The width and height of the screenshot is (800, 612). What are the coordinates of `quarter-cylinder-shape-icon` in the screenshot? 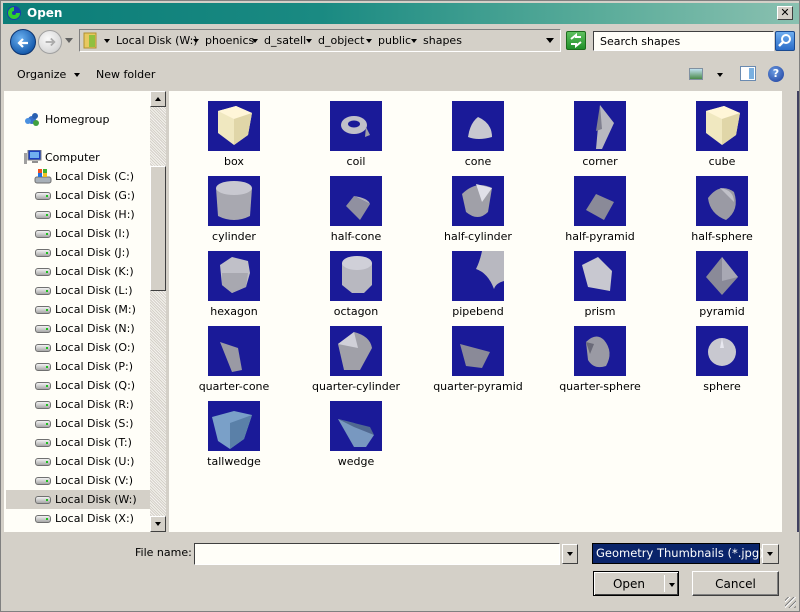 It's located at (355, 351).